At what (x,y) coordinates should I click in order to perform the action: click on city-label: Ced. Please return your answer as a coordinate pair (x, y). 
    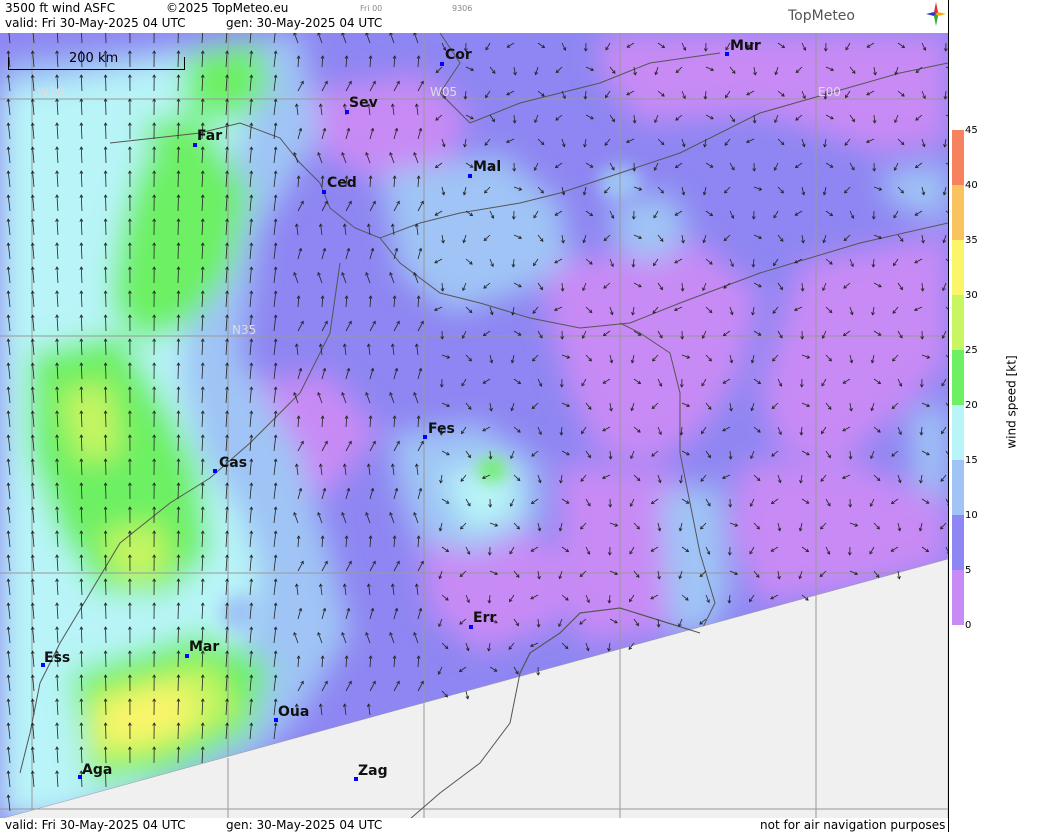
    Looking at the image, I should click on (342, 183).